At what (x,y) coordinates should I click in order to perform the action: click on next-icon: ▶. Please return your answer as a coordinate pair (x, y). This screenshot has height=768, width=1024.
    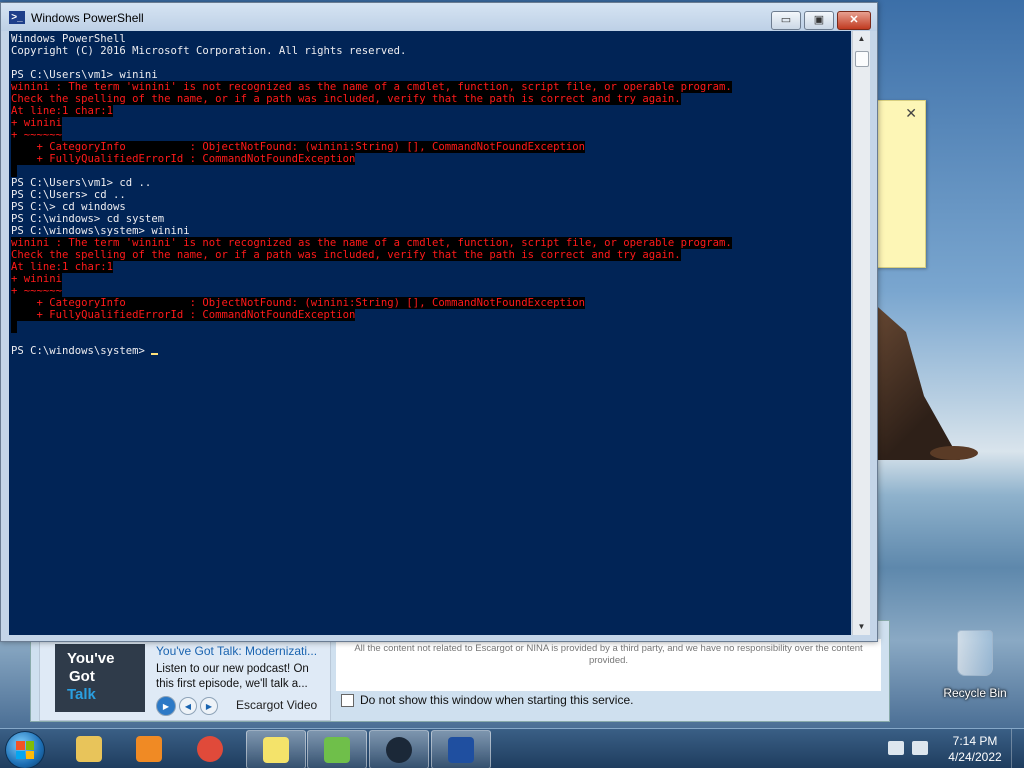
    Looking at the image, I should click on (209, 706).